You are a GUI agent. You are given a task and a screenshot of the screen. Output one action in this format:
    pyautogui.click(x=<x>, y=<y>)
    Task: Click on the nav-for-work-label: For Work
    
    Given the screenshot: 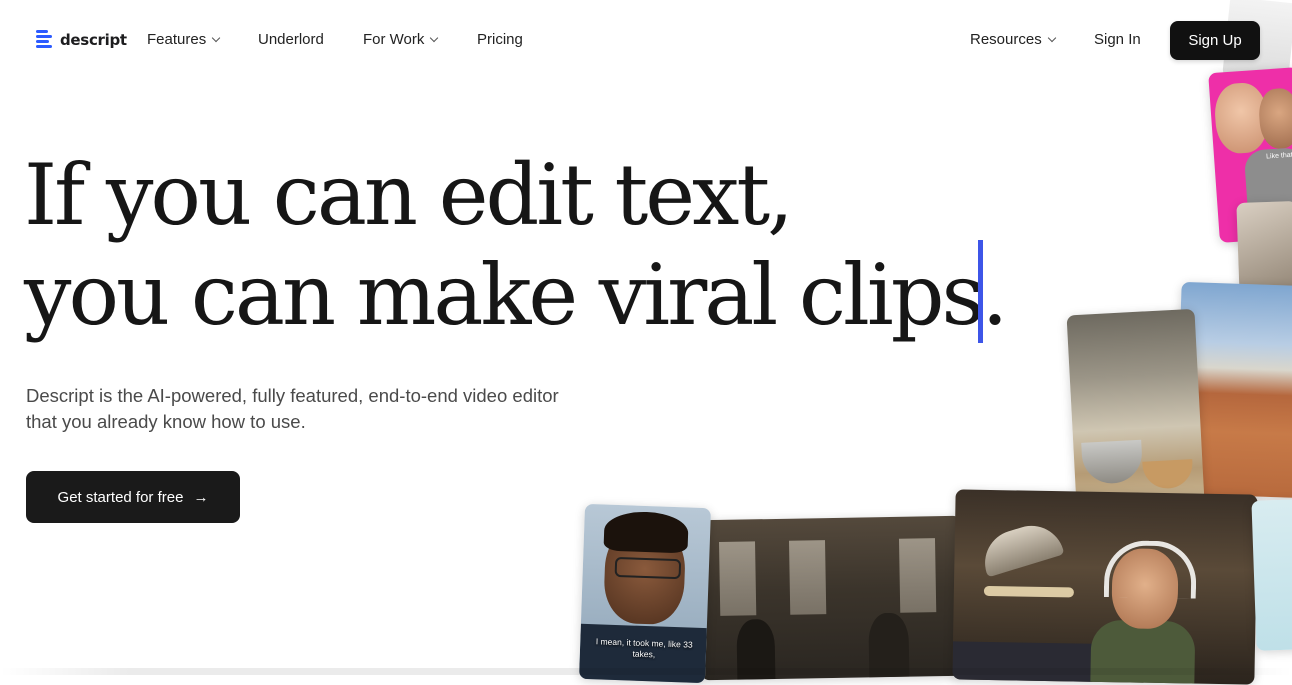 What is the action you would take?
    pyautogui.click(x=394, y=39)
    